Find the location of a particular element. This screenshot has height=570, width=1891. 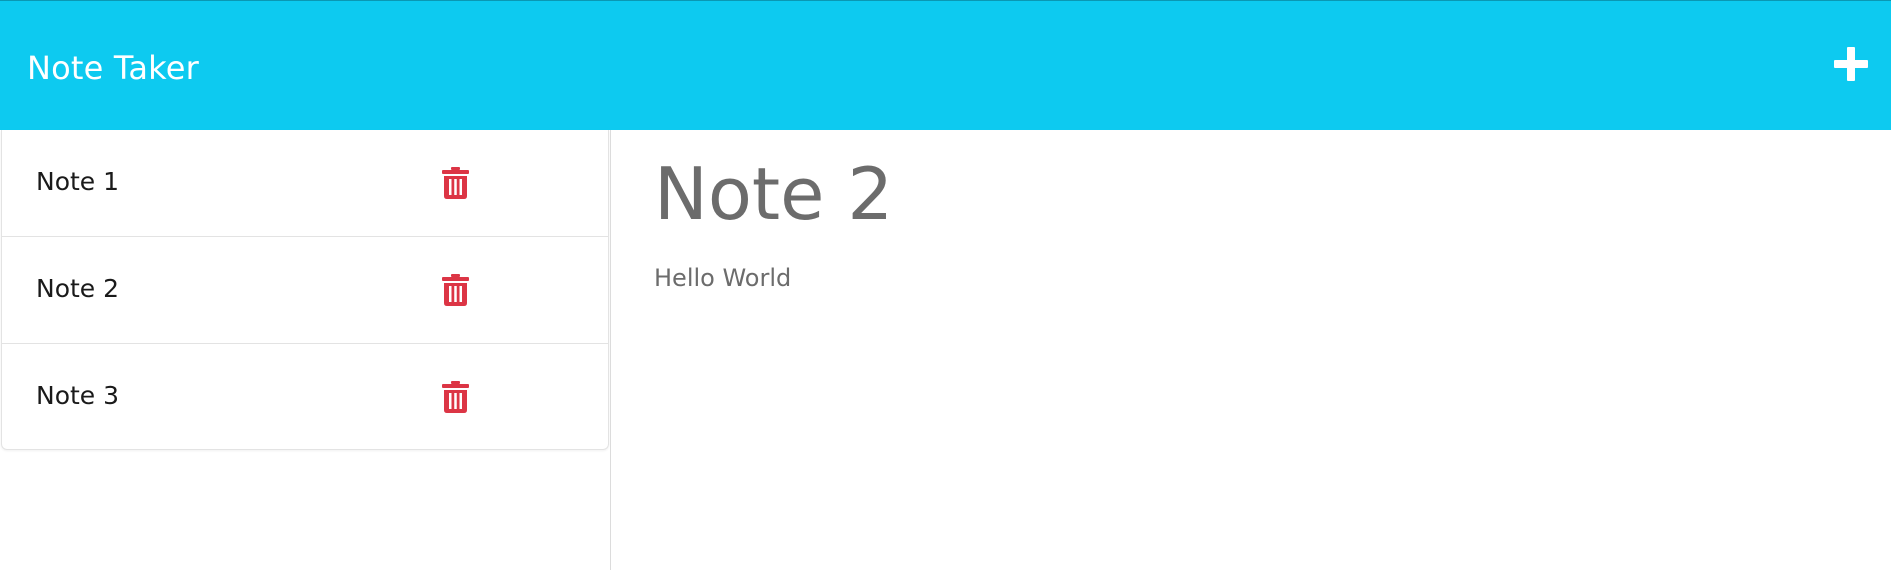

list-item: Note 3 is located at coordinates (305, 396).